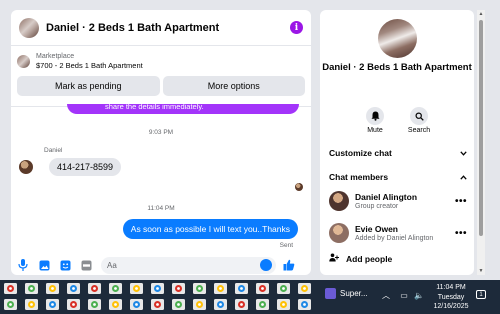 Image resolution: width=500 pixels, height=314 pixels. I want to click on scroll-up-icon: ▲, so click(481, 14).